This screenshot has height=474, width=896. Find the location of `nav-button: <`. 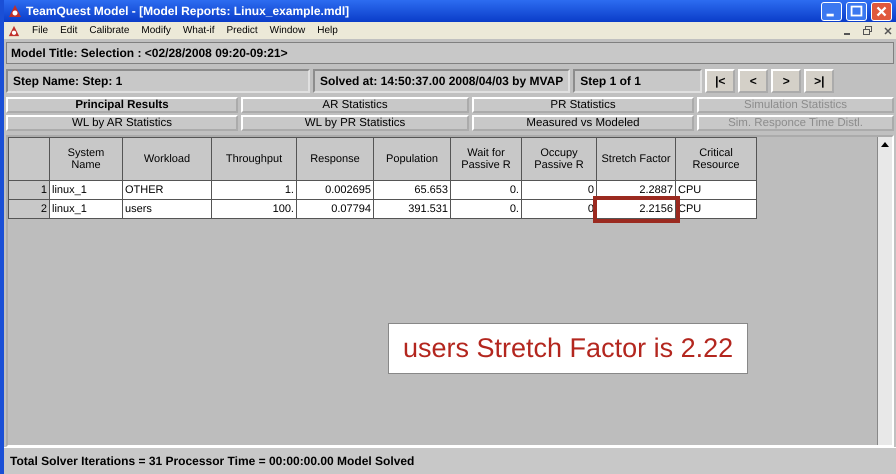

nav-button: < is located at coordinates (753, 81).